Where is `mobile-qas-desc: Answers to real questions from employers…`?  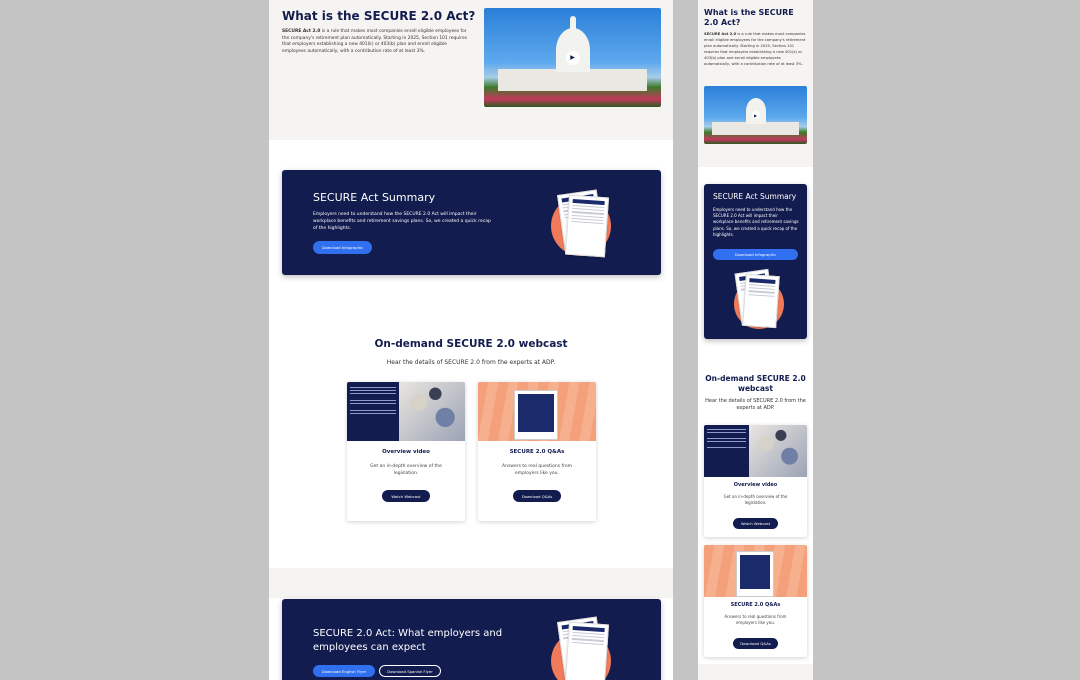 mobile-qas-desc: Answers to real questions from employers… is located at coordinates (755, 619).